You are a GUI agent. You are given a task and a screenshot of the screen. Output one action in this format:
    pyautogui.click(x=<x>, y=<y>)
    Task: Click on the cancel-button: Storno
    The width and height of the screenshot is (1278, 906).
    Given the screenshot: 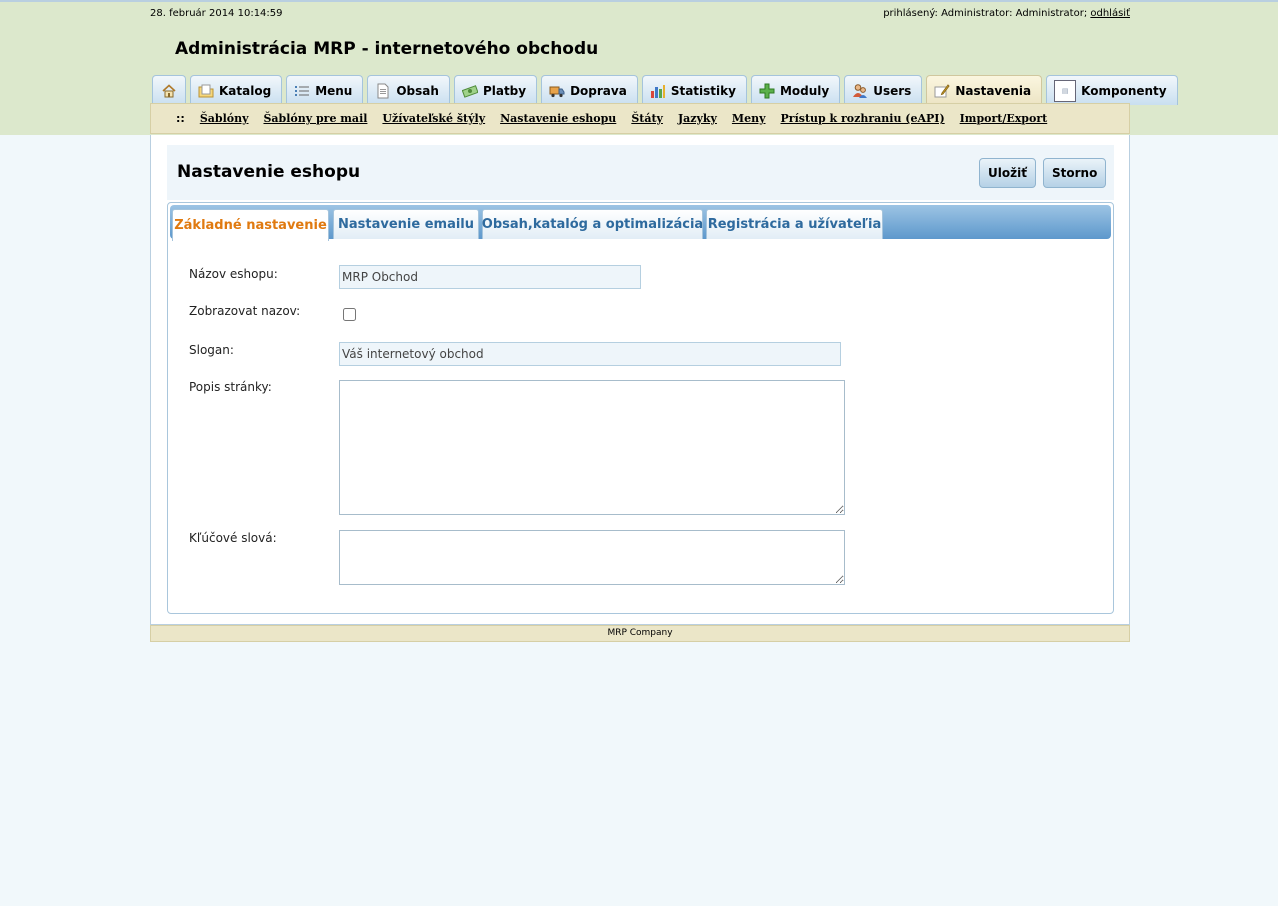 What is the action you would take?
    pyautogui.click(x=1075, y=173)
    